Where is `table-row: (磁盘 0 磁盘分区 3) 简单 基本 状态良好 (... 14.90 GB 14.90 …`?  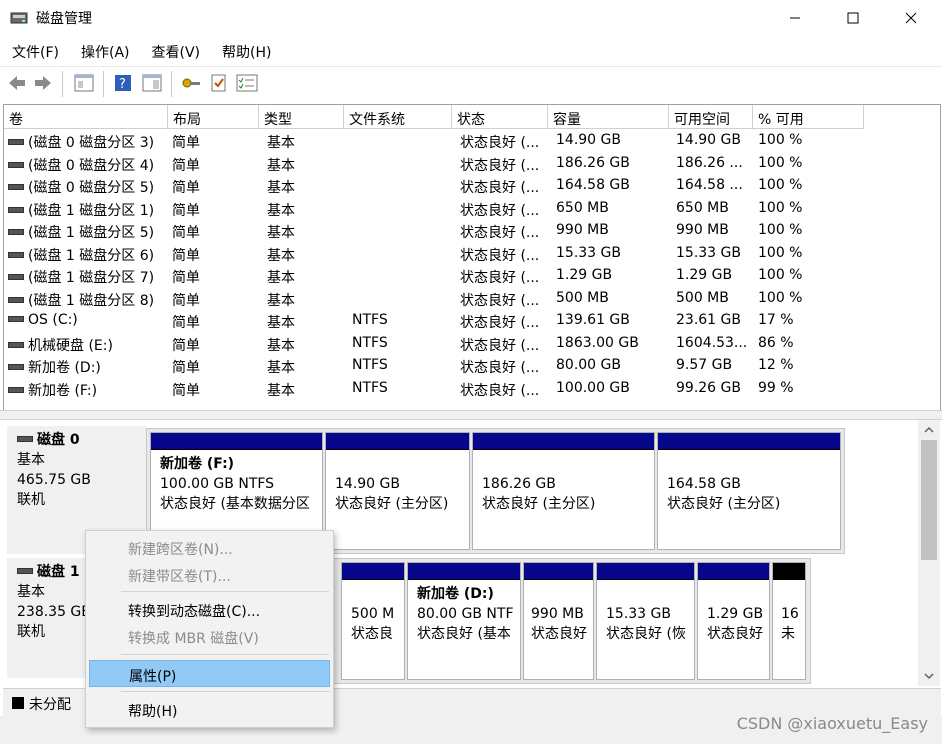
table-row: (磁盘 0 磁盘分区 3) 简单 基本 状态良好 (... 14.90 GB 14.90 … is located at coordinates (472, 141).